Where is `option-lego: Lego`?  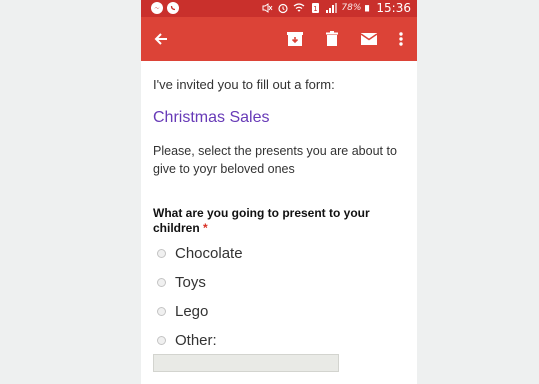 option-lego: Lego is located at coordinates (180, 311).